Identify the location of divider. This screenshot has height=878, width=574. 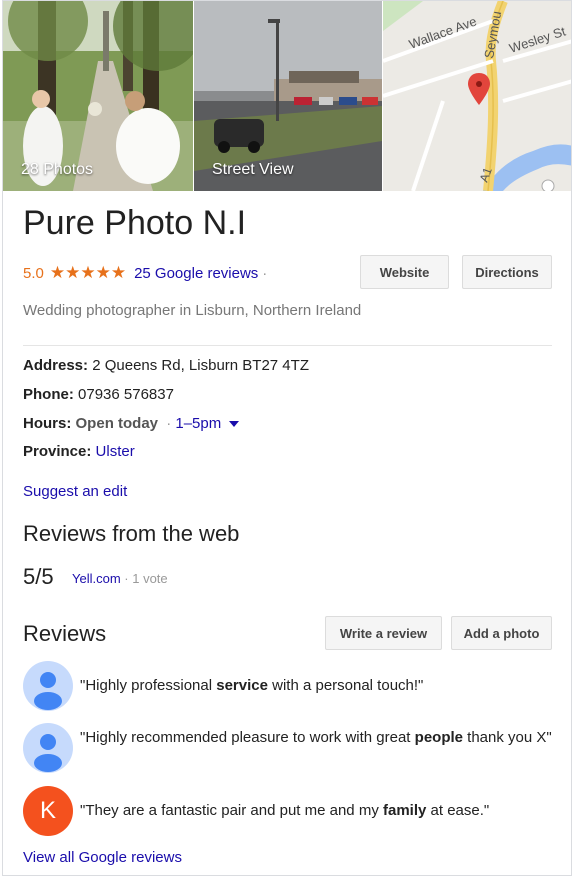
(287, 345).